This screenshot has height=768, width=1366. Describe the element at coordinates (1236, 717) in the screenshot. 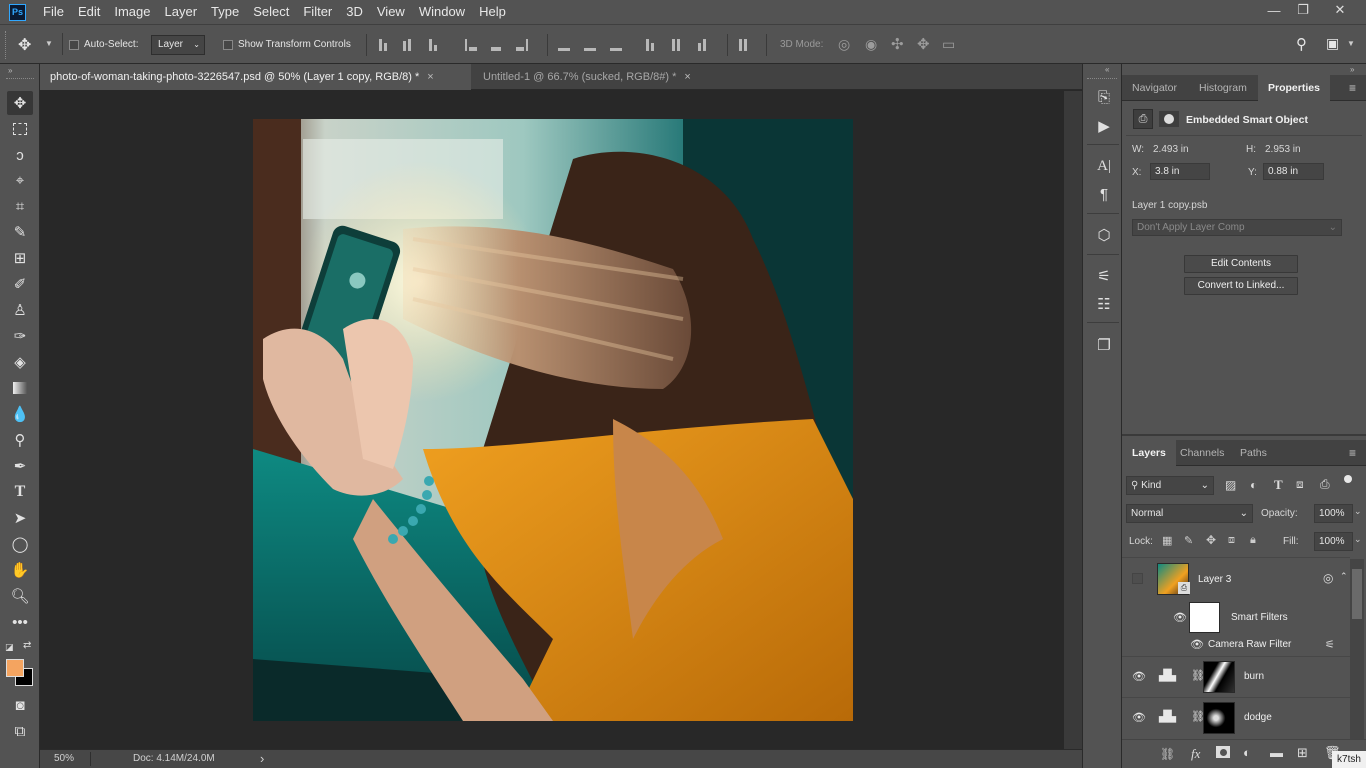

I see `layer-row: 👁︎ ▟▙ ⛓︎ dodge` at that location.